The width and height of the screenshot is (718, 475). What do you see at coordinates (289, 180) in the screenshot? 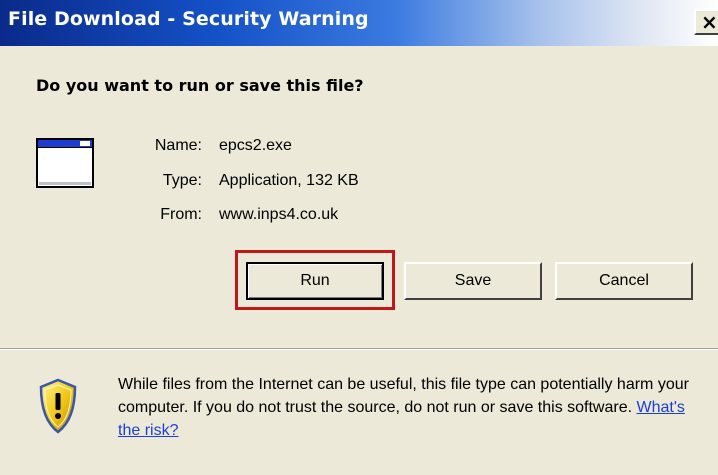
I see `type-value: Application, 132 KB` at bounding box center [289, 180].